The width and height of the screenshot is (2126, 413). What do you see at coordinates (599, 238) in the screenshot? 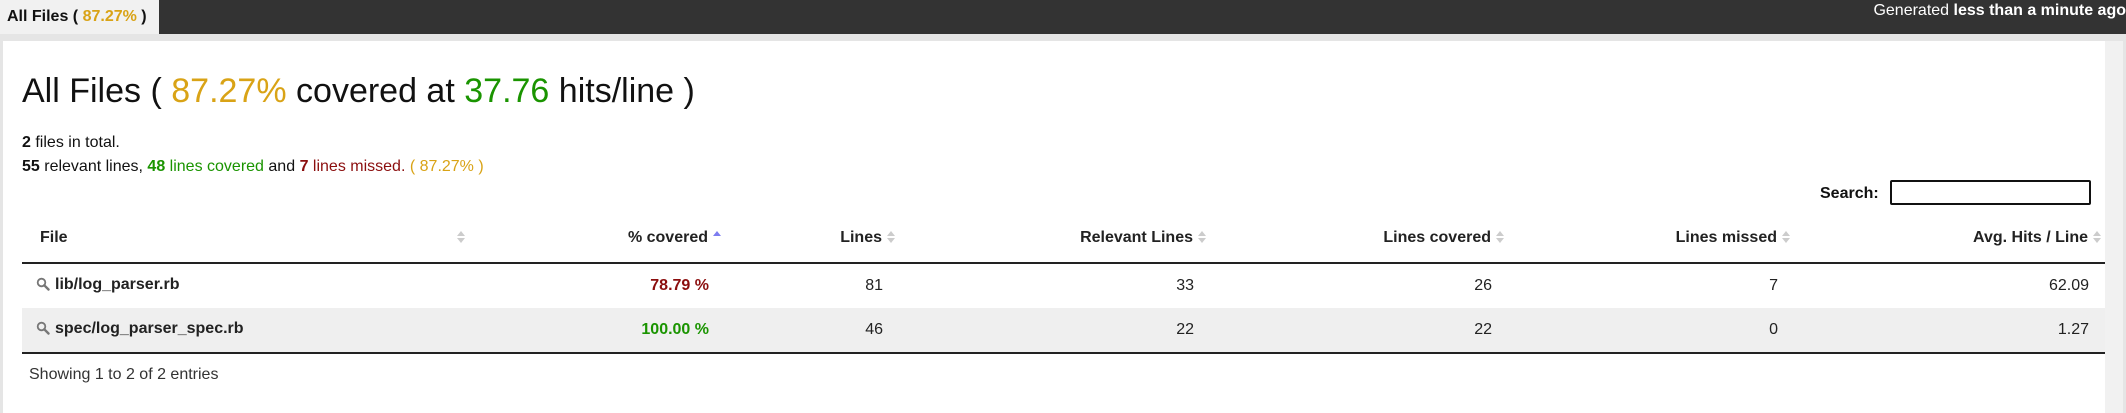
I see `col-header-covered: % covered` at bounding box center [599, 238].